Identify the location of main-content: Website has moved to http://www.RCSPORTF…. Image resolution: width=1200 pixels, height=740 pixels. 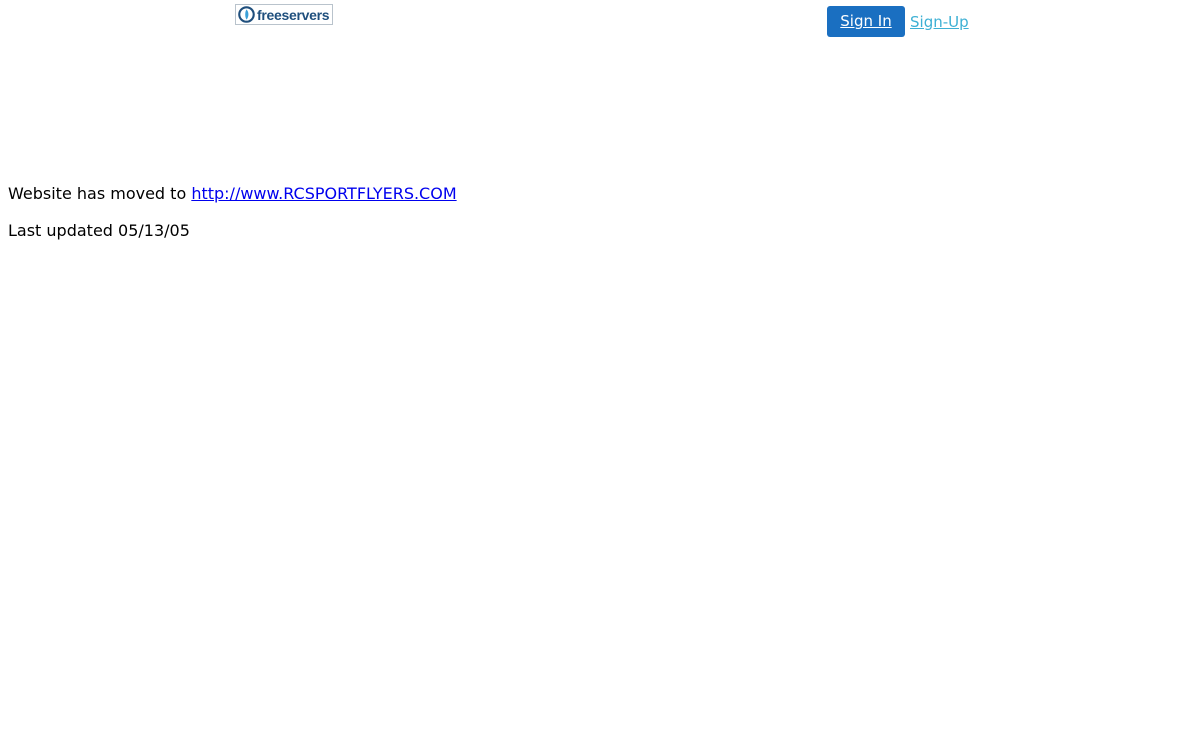
(232, 221).